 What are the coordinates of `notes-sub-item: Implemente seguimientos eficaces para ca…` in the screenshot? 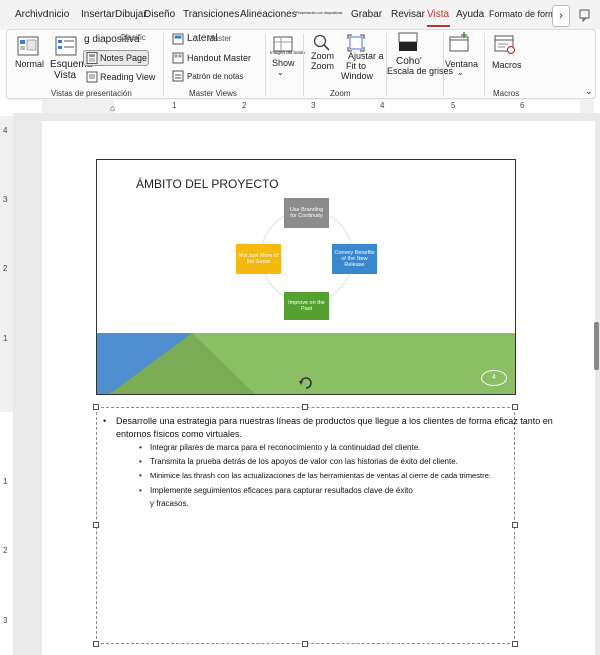 It's located at (281, 490).